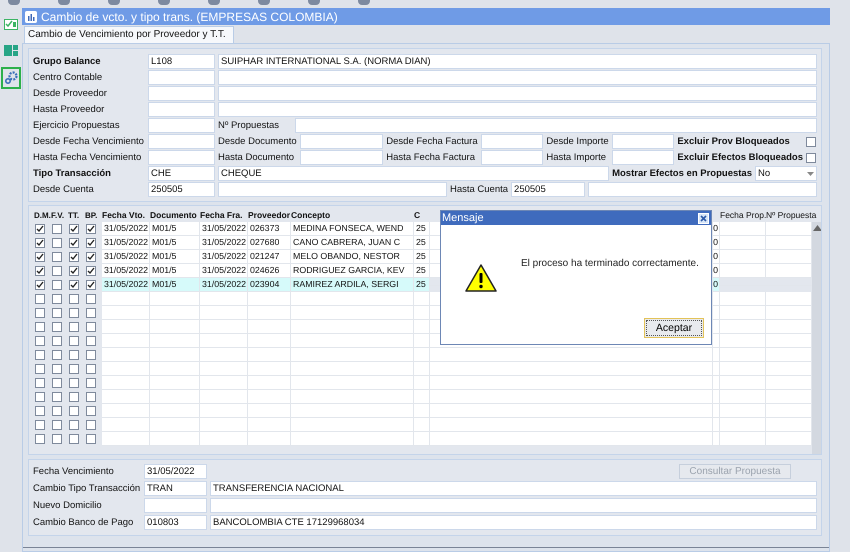 This screenshot has width=850, height=552. What do you see at coordinates (269, 257) in the screenshot?
I see `table-cell: 021247` at bounding box center [269, 257].